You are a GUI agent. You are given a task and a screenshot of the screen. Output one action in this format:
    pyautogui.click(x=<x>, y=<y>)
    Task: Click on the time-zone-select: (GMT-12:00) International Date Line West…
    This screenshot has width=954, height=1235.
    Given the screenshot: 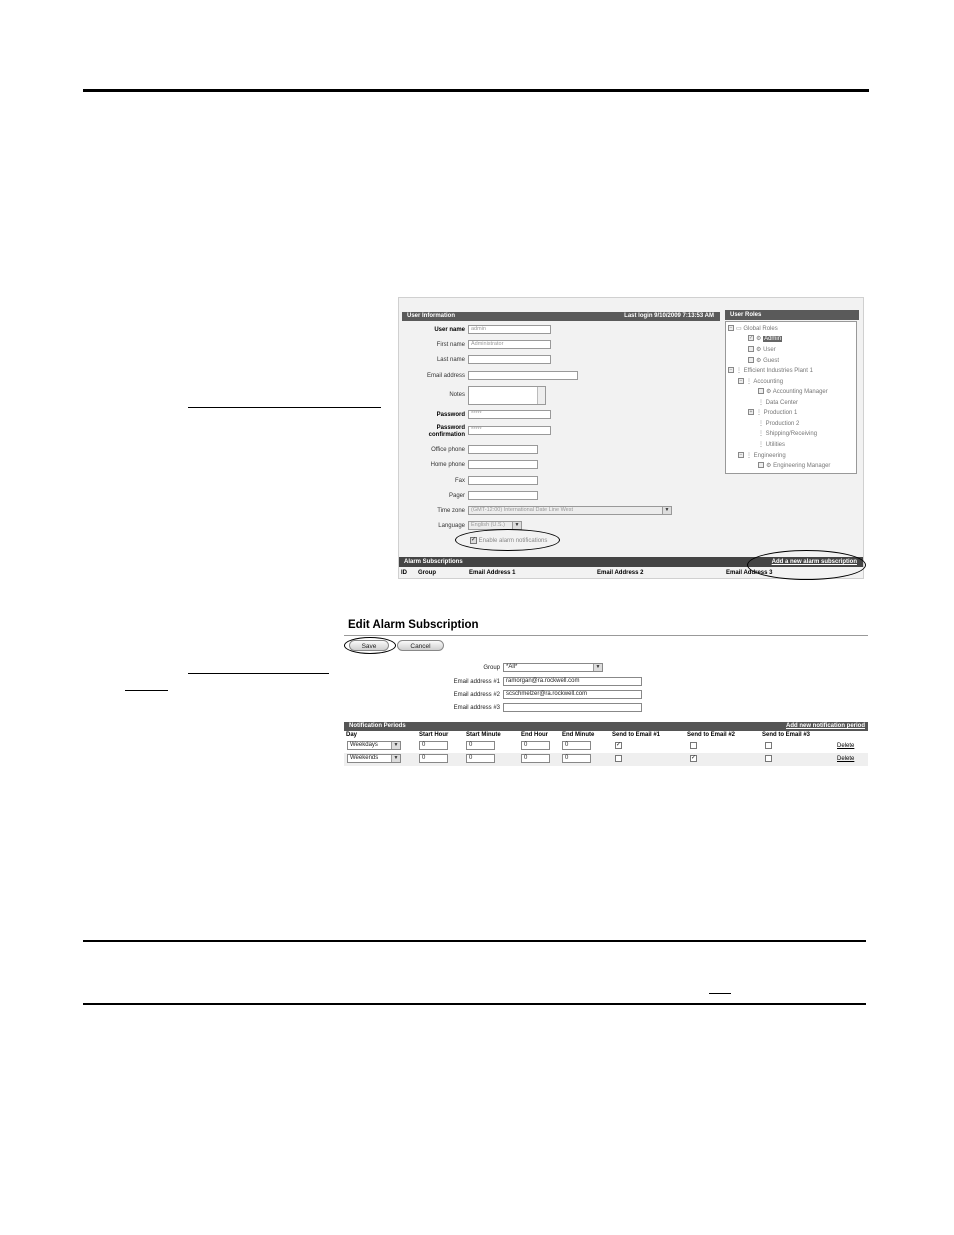 What is the action you would take?
    pyautogui.click(x=570, y=510)
    